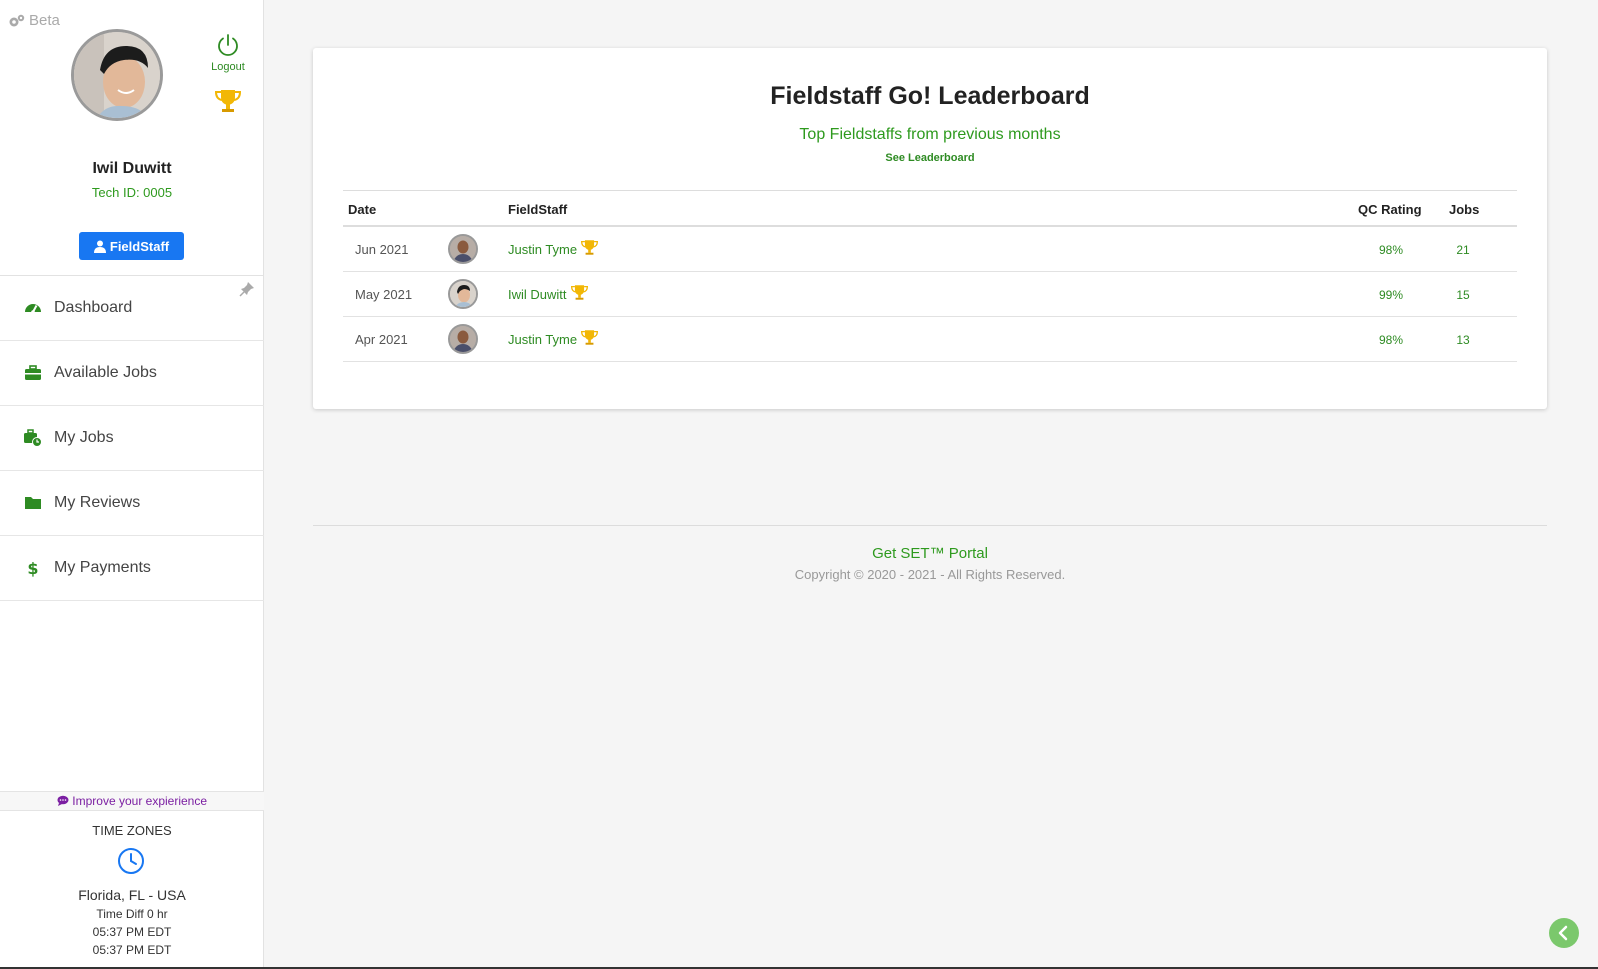 This screenshot has width=1598, height=969. I want to click on row-fieldstaff-name: Iwil Duwitt, so click(537, 294).